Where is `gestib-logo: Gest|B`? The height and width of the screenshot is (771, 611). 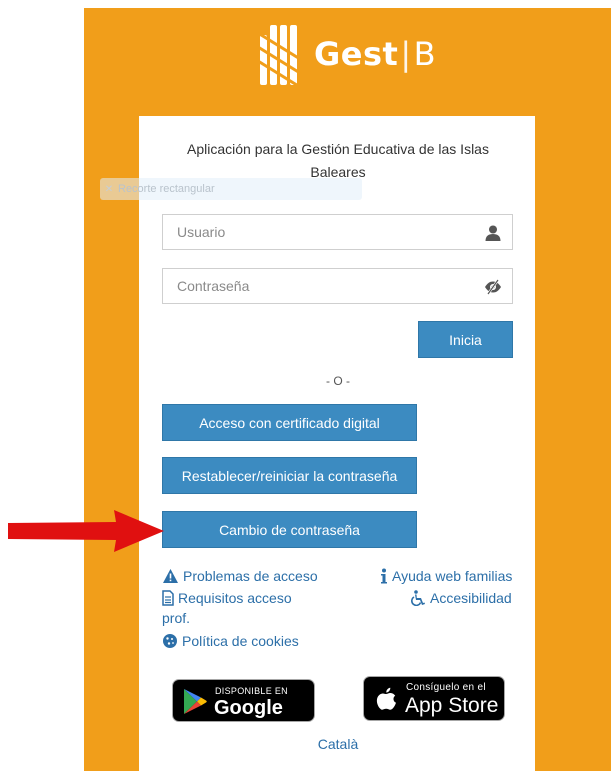
gestib-logo: Gest|B is located at coordinates (347, 54).